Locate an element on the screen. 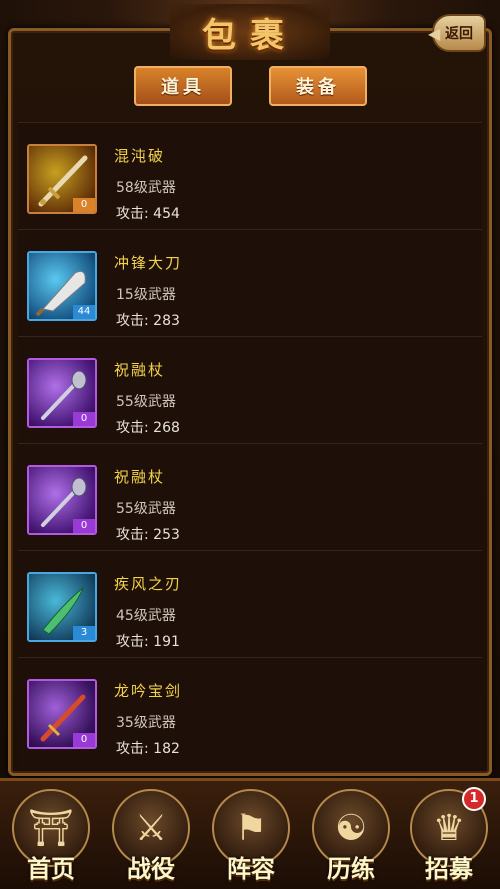 The height and width of the screenshot is (889, 500). nav-home: ⛩ 首页 is located at coordinates (51, 838).